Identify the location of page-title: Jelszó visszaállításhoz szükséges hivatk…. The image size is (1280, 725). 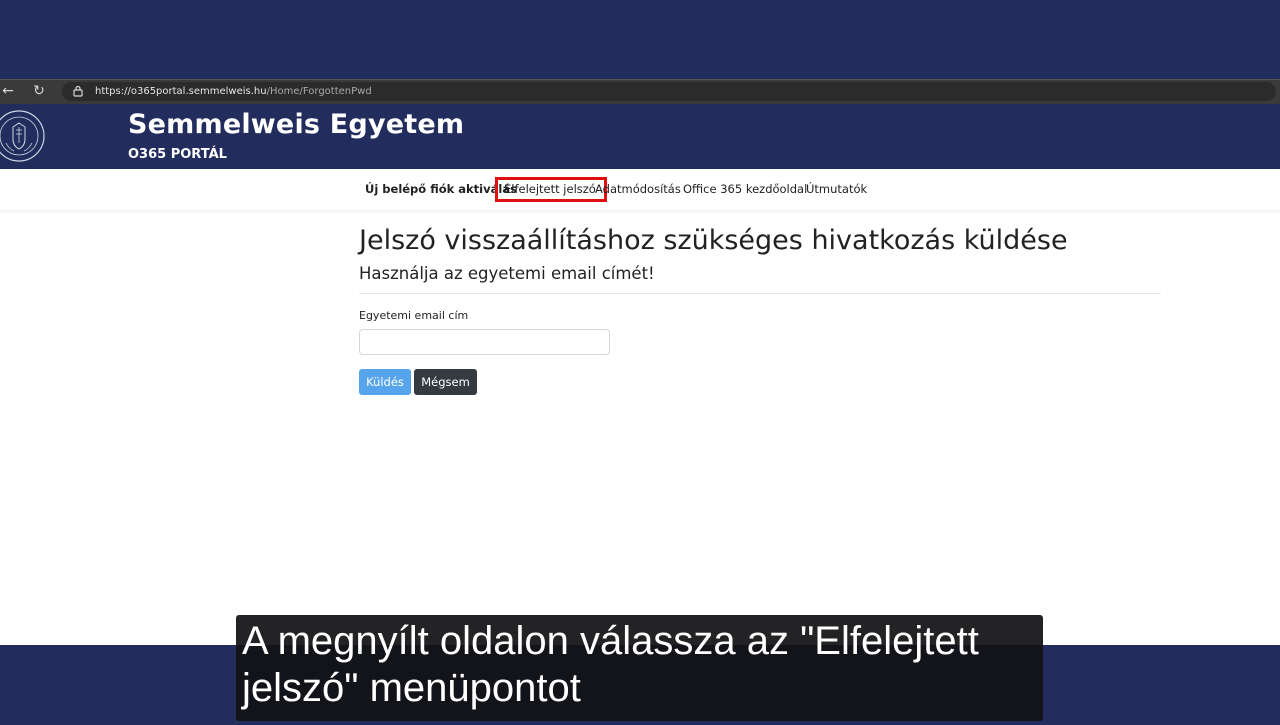
(713, 240).